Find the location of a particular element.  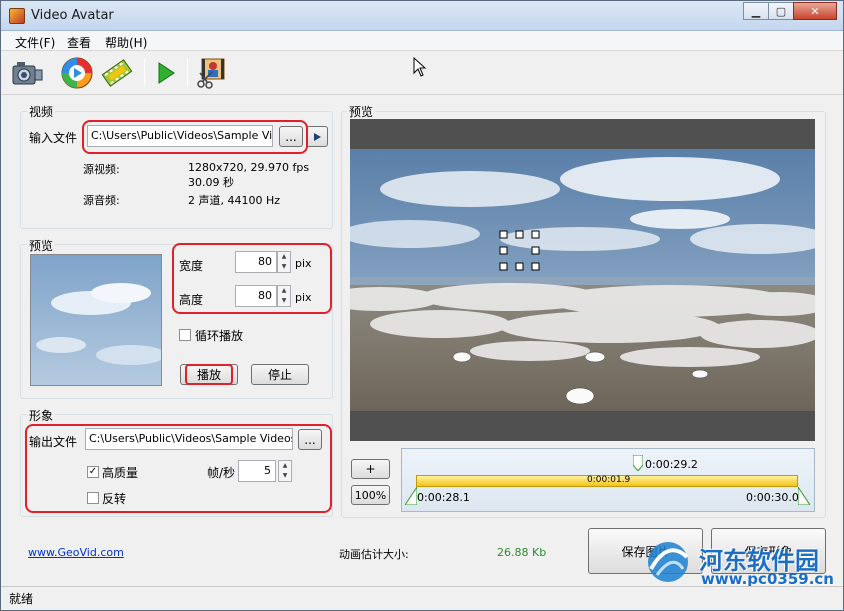

title-bar: Video Avatar ▁ ▢ ✕ is located at coordinates (422, 16).